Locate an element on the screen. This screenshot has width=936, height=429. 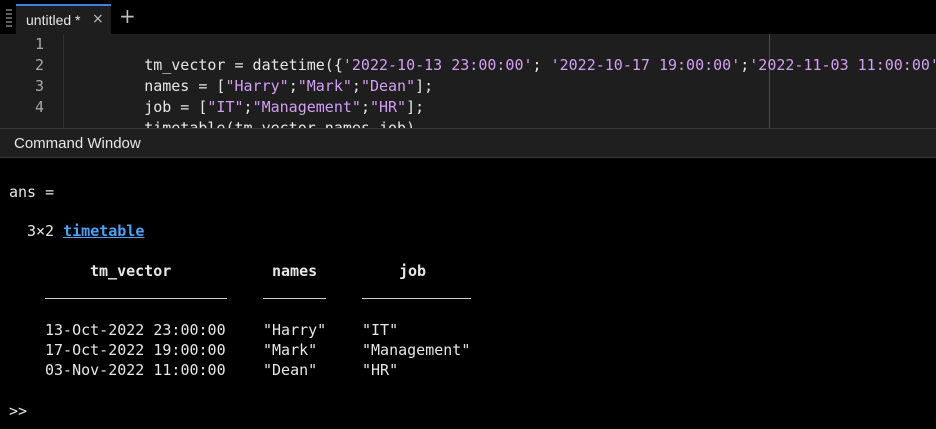
command-window-title: Command Window is located at coordinates (77, 143).